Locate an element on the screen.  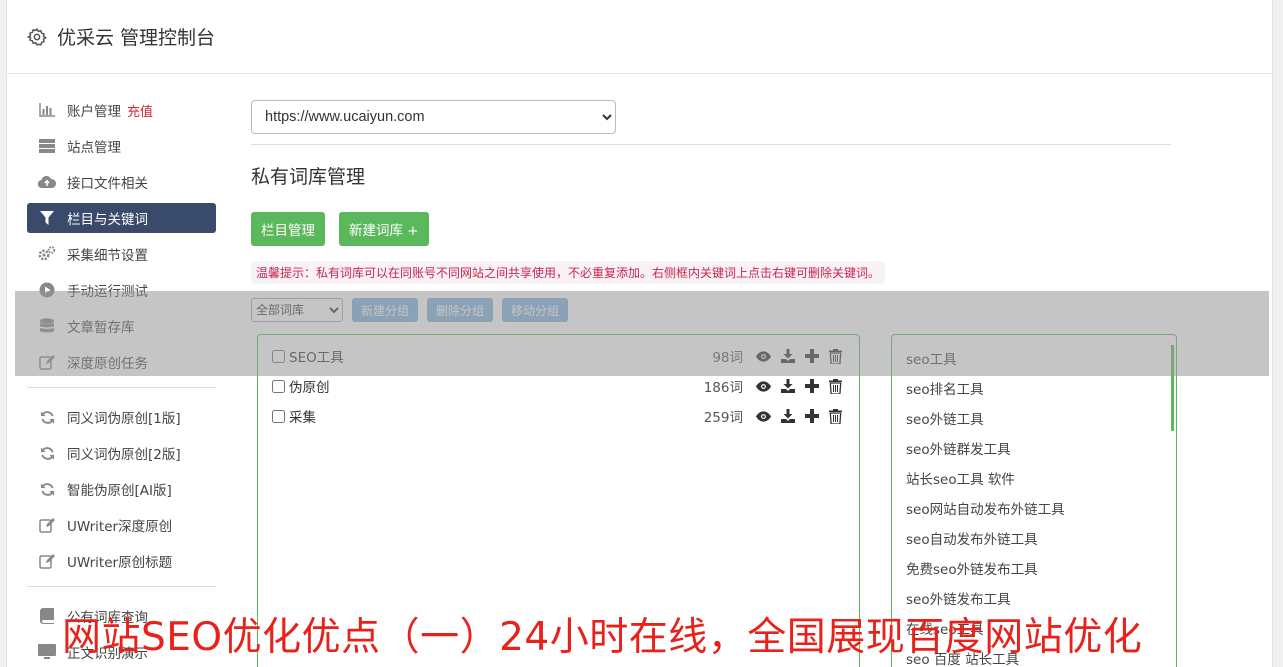
library-name: SEO工具 is located at coordinates (316, 356).